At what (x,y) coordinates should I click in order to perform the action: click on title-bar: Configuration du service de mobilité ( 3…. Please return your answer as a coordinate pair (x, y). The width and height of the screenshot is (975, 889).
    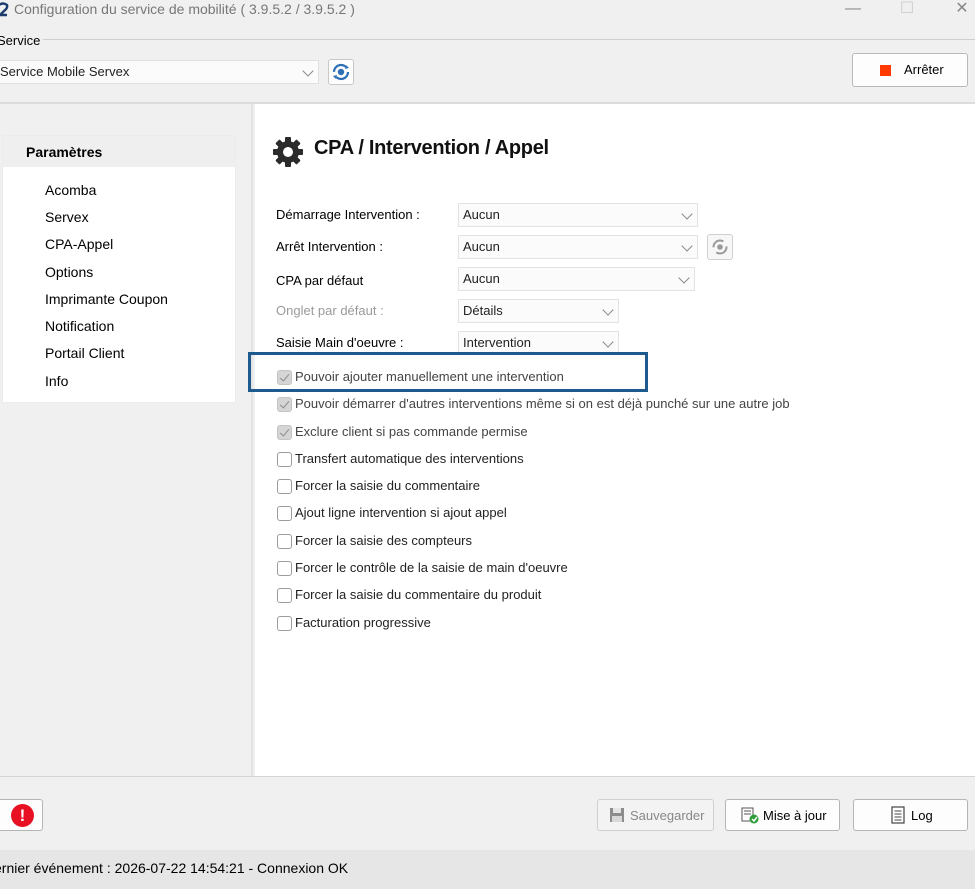
    Looking at the image, I should click on (487, 13).